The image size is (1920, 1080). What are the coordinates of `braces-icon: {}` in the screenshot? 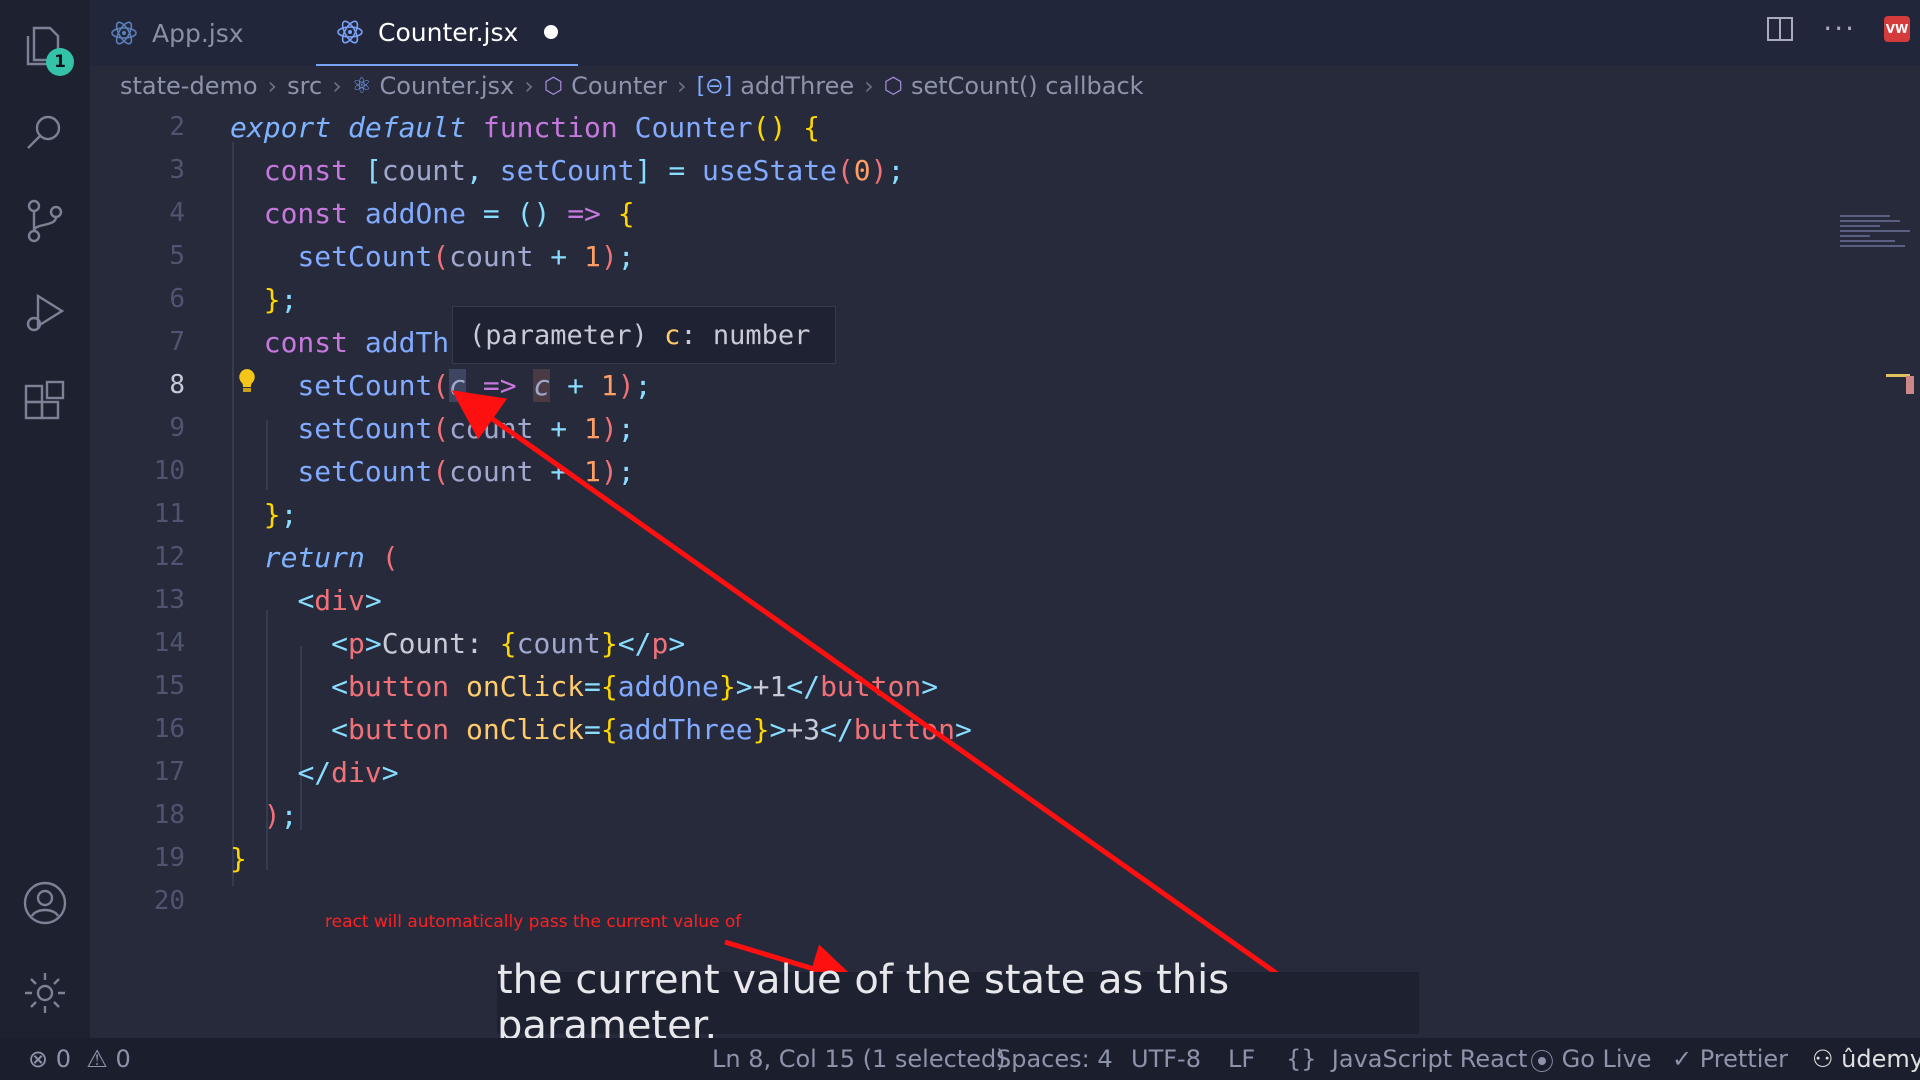 It's located at (1309, 1059).